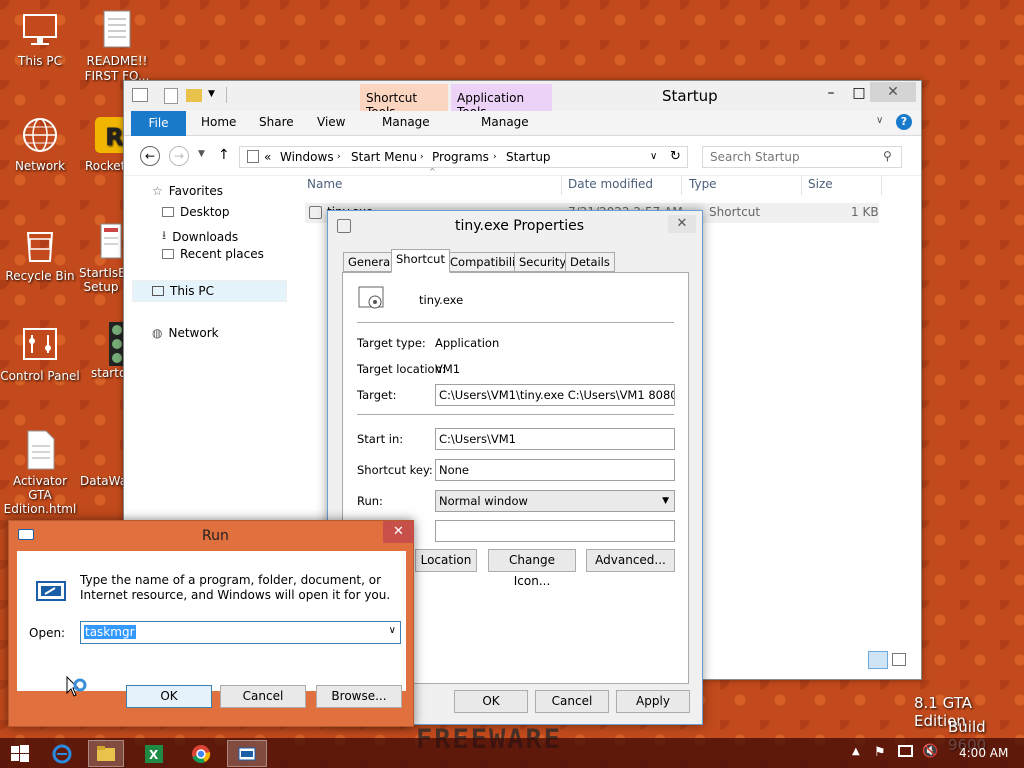 This screenshot has width=1024, height=768. What do you see at coordinates (543, 262) in the screenshot?
I see `tab-security: Security` at bounding box center [543, 262].